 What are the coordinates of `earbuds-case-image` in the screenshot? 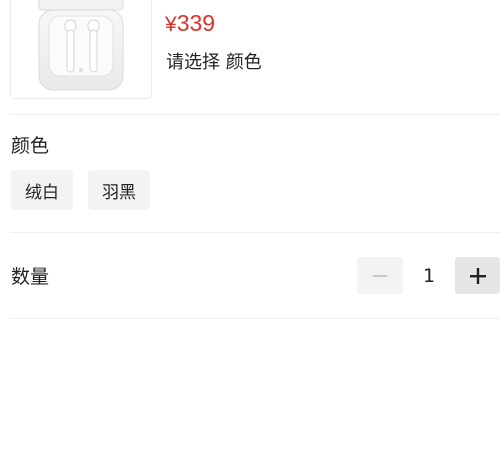 It's located at (81, 45).